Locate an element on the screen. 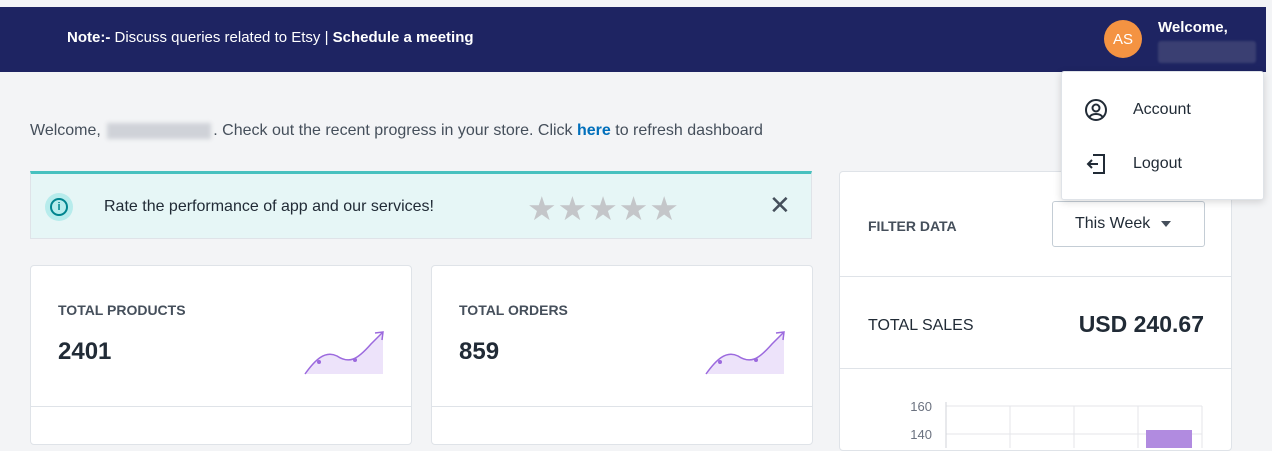 Image resolution: width=1272 pixels, height=451 pixels. account-dropdown: Account Logout is located at coordinates (1162, 135).